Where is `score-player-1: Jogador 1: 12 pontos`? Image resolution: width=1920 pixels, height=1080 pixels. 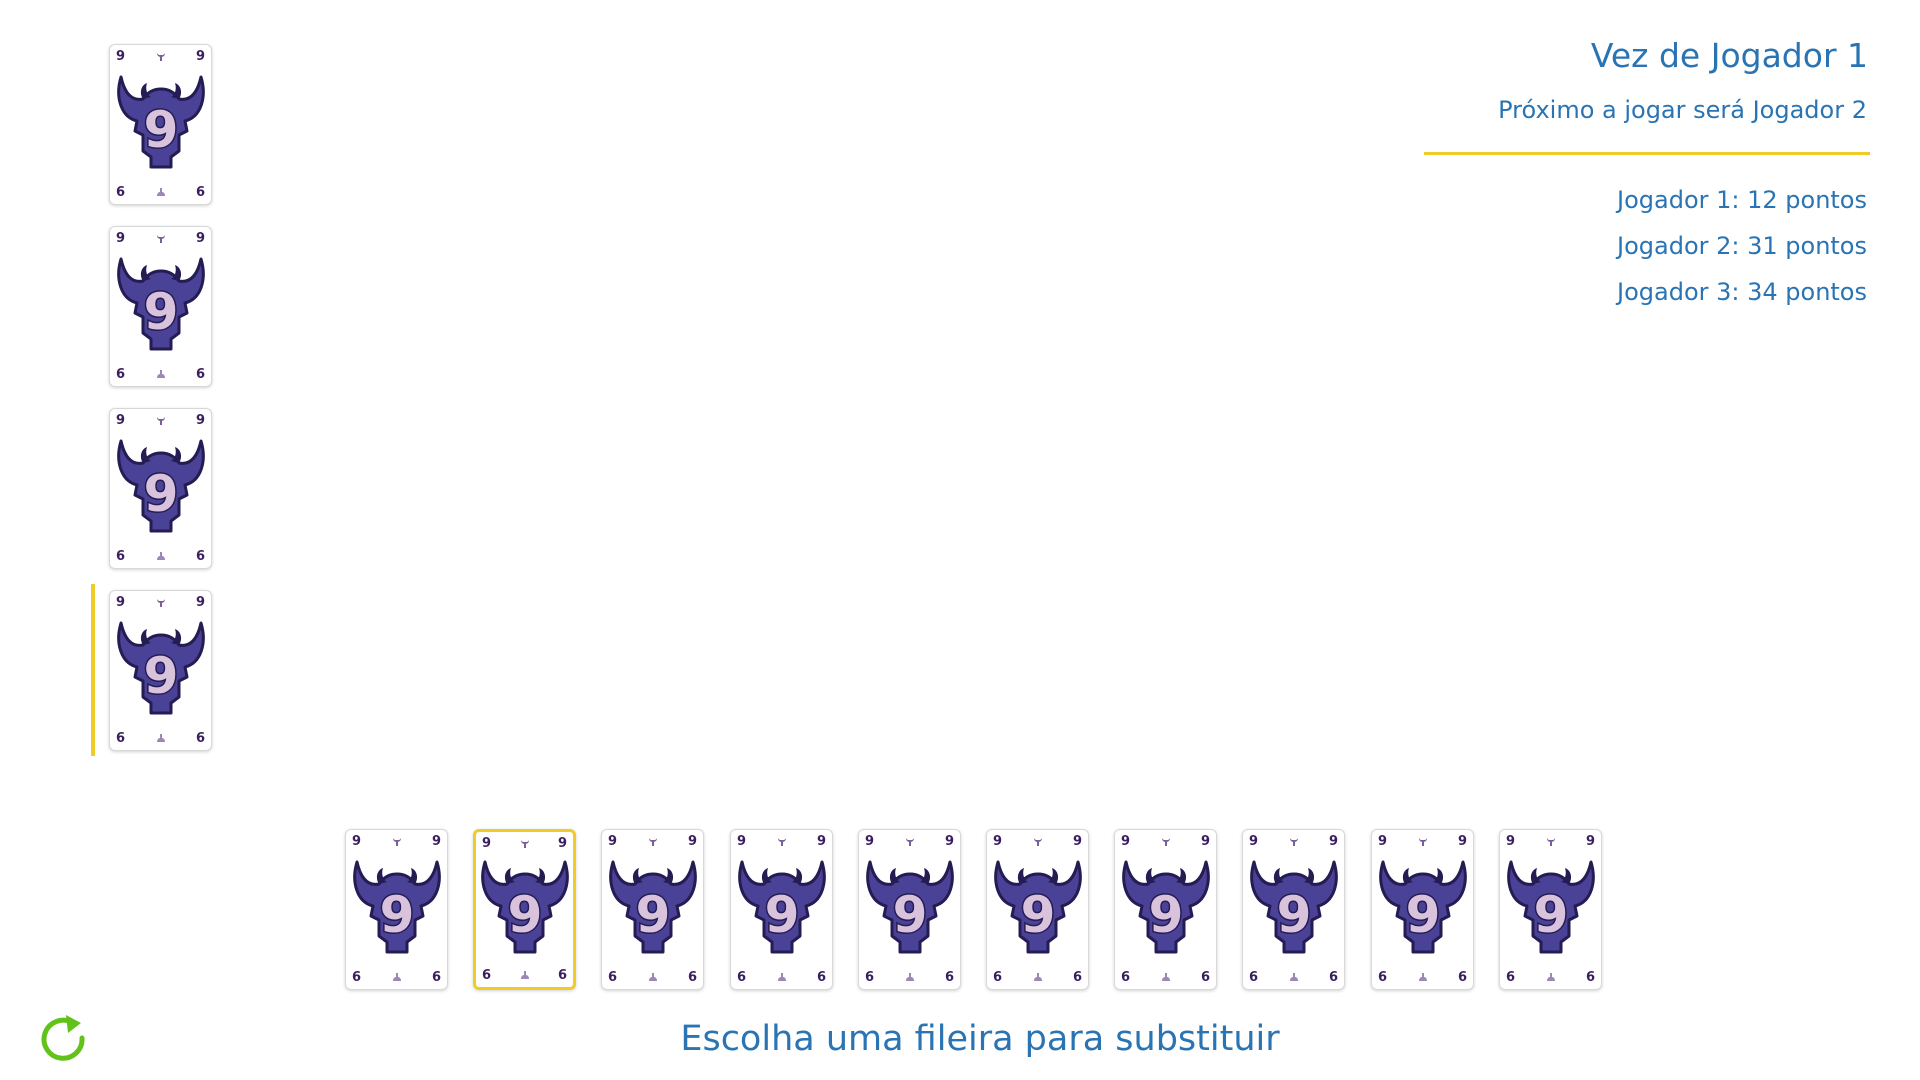
score-player-1: Jogador 1: 12 pontos is located at coordinates (1742, 200).